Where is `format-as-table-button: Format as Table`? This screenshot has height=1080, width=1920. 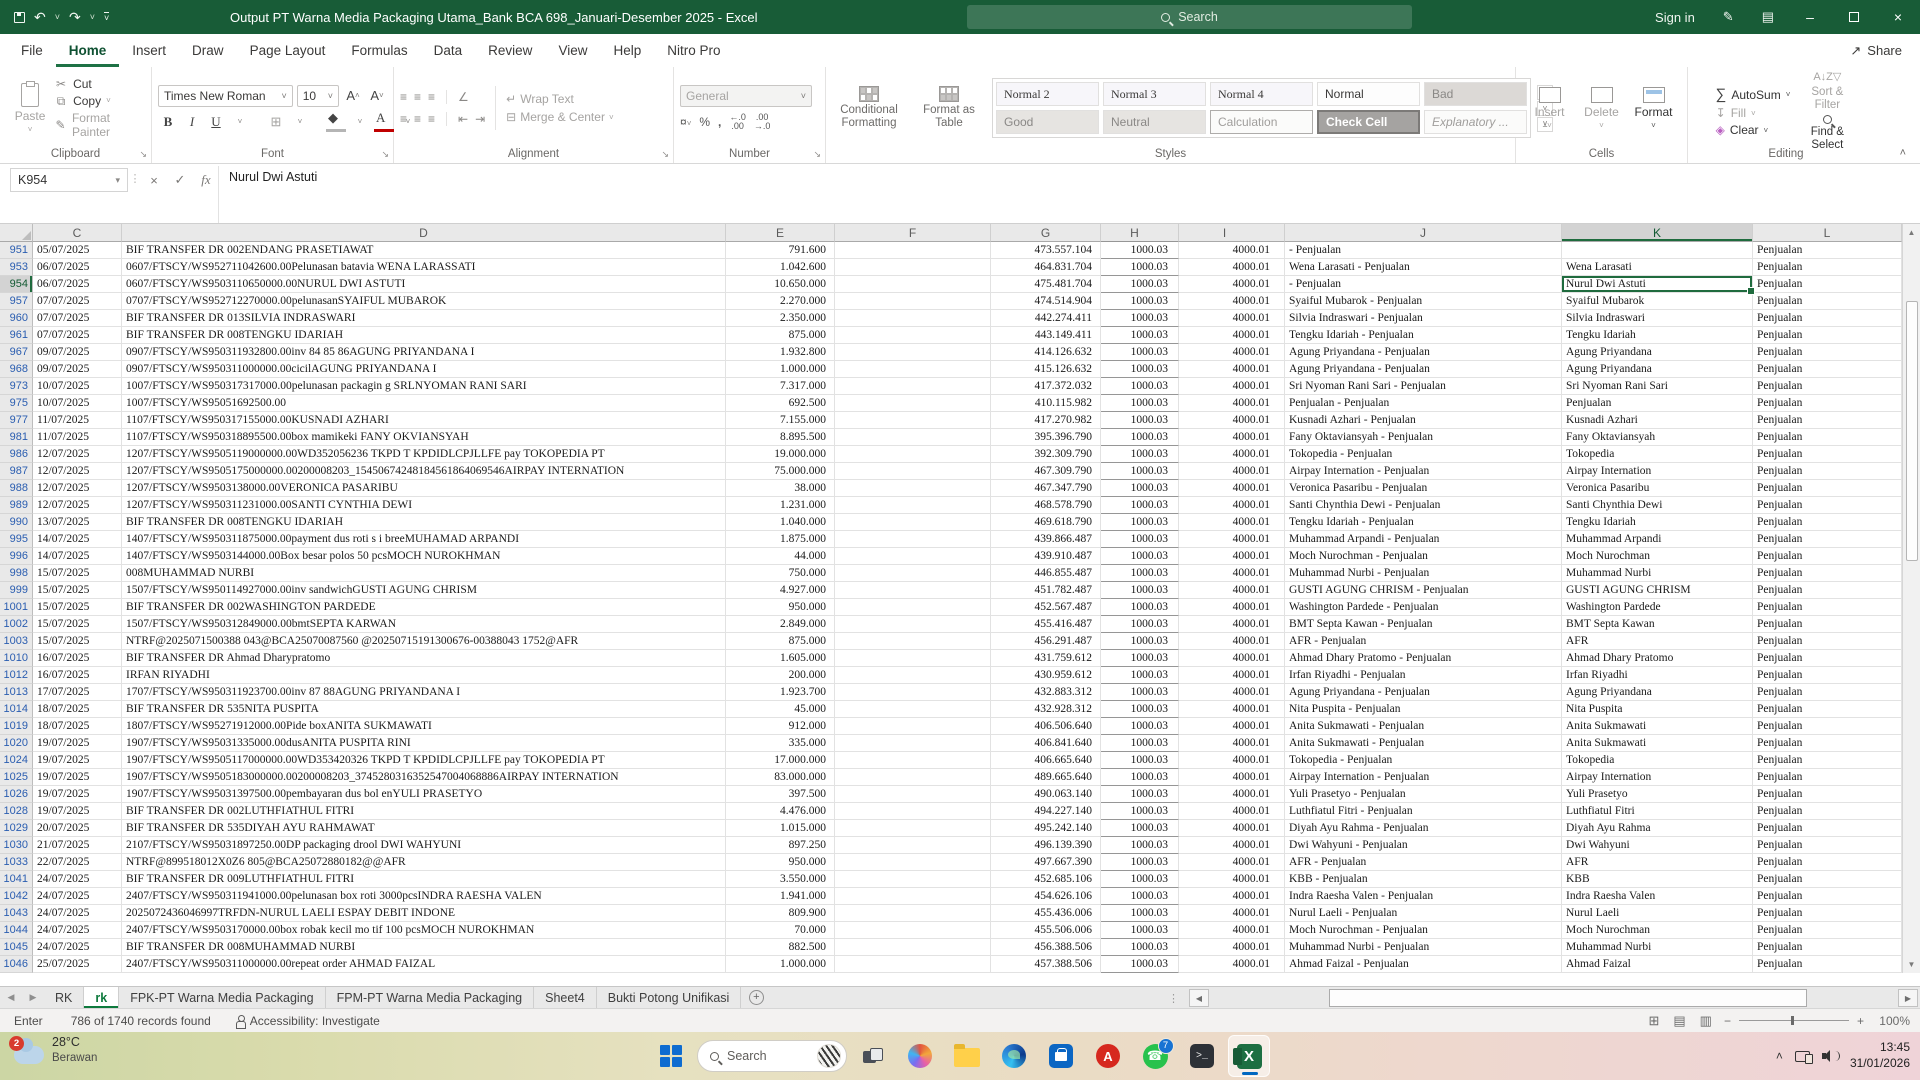
format-as-table-button: Format as Table is located at coordinates (949, 108).